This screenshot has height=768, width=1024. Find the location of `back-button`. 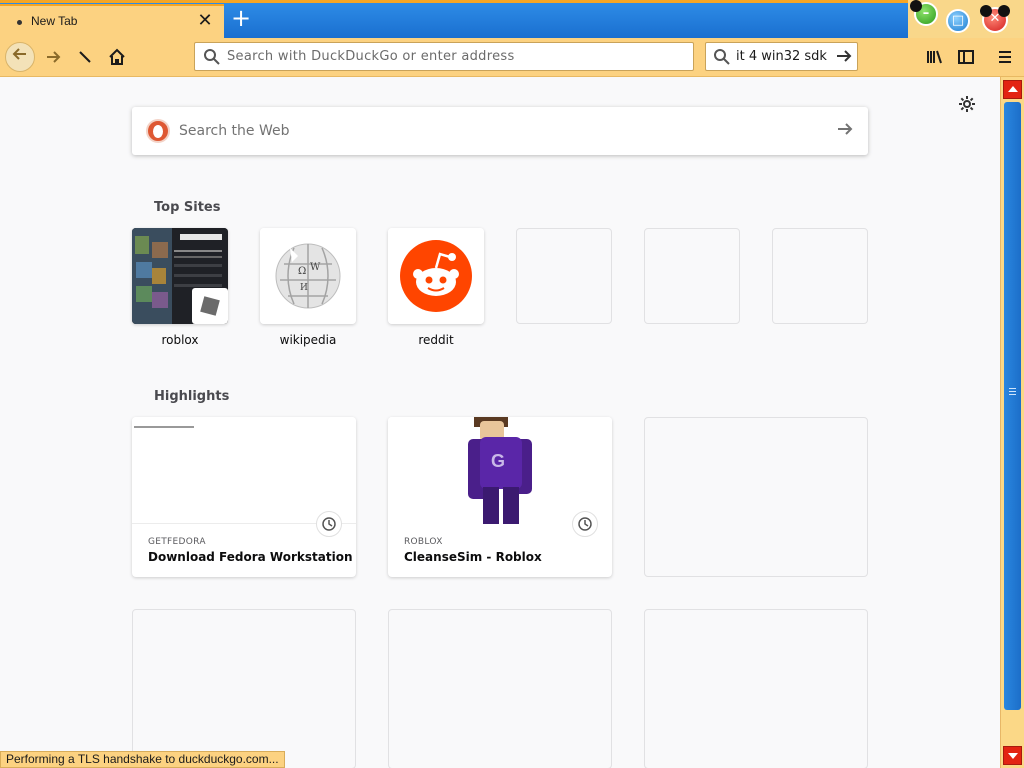

back-button is located at coordinates (20, 57).